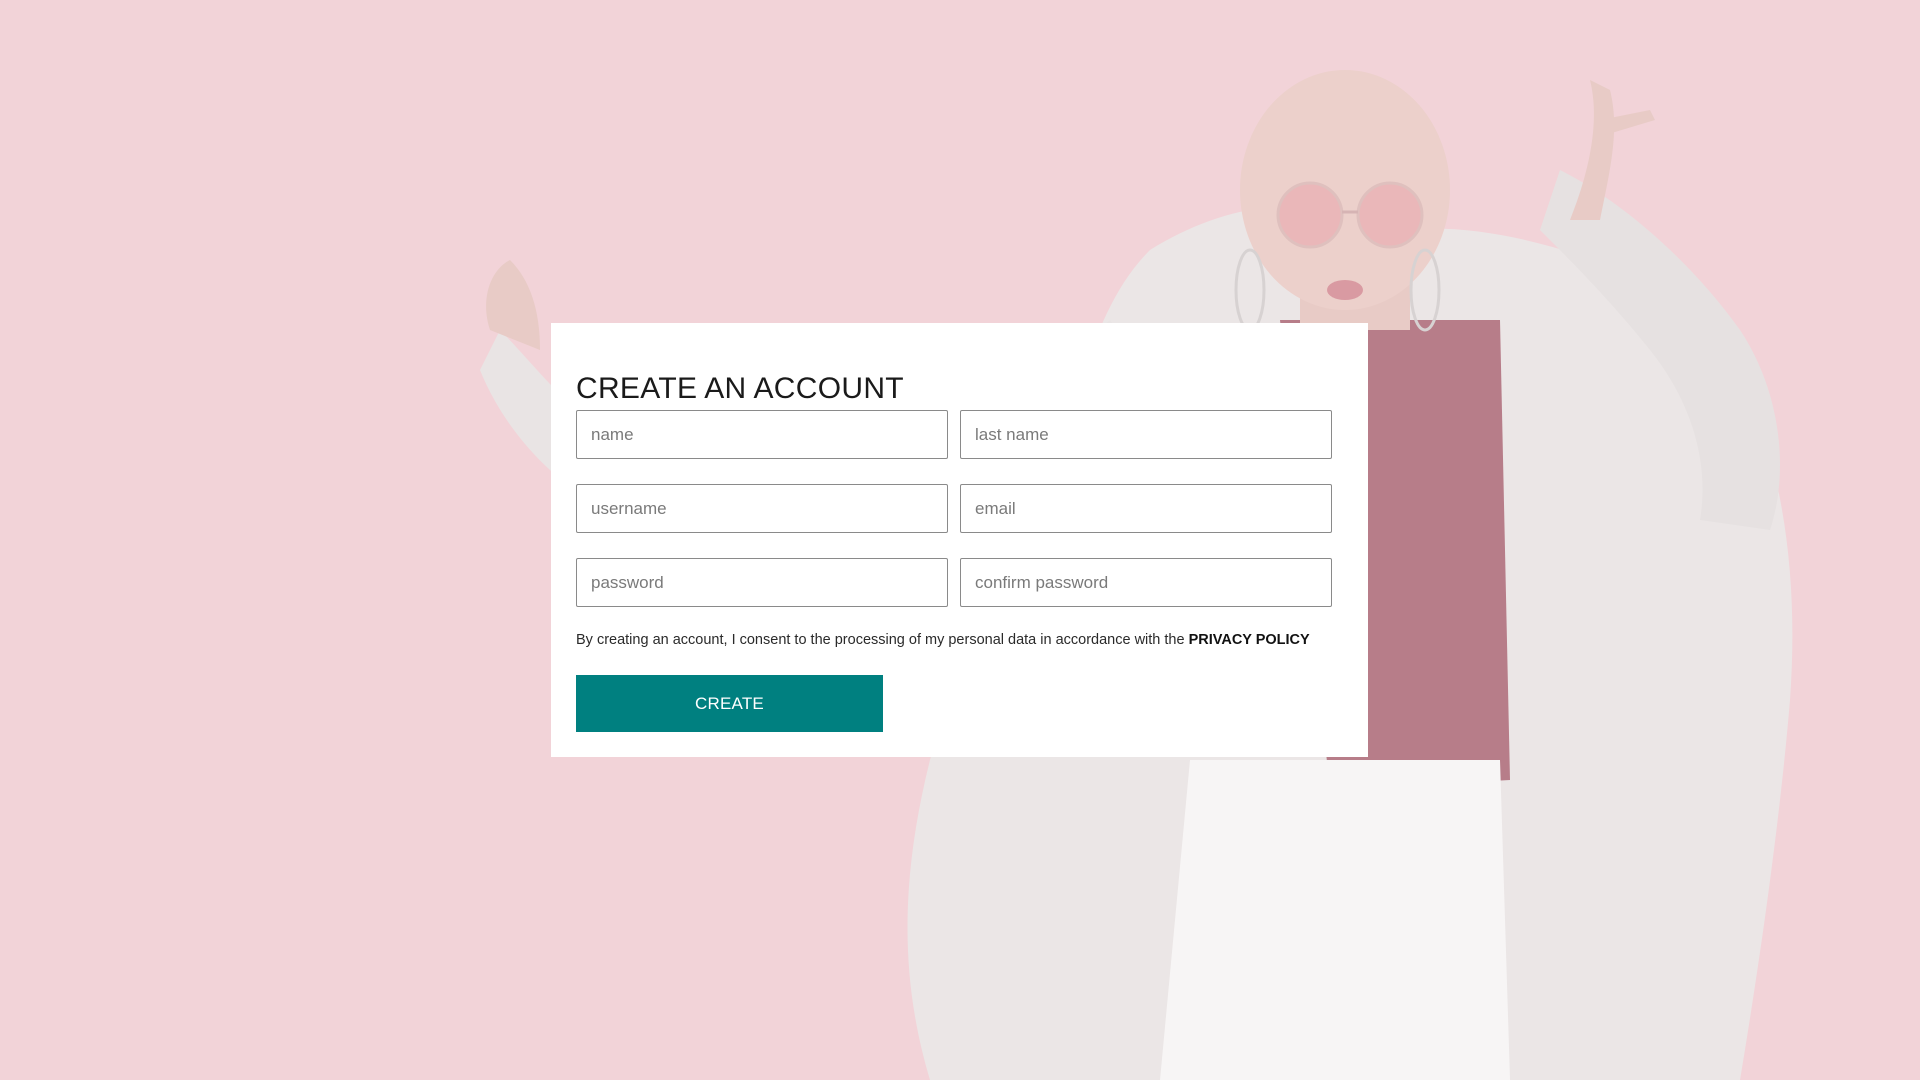 The height and width of the screenshot is (1080, 1920). What do you see at coordinates (762, 582) in the screenshot?
I see `password-field` at bounding box center [762, 582].